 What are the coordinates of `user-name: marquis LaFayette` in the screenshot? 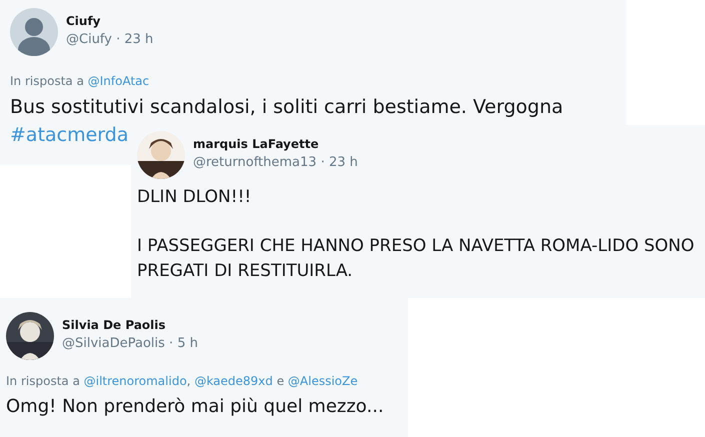 It's located at (275, 144).